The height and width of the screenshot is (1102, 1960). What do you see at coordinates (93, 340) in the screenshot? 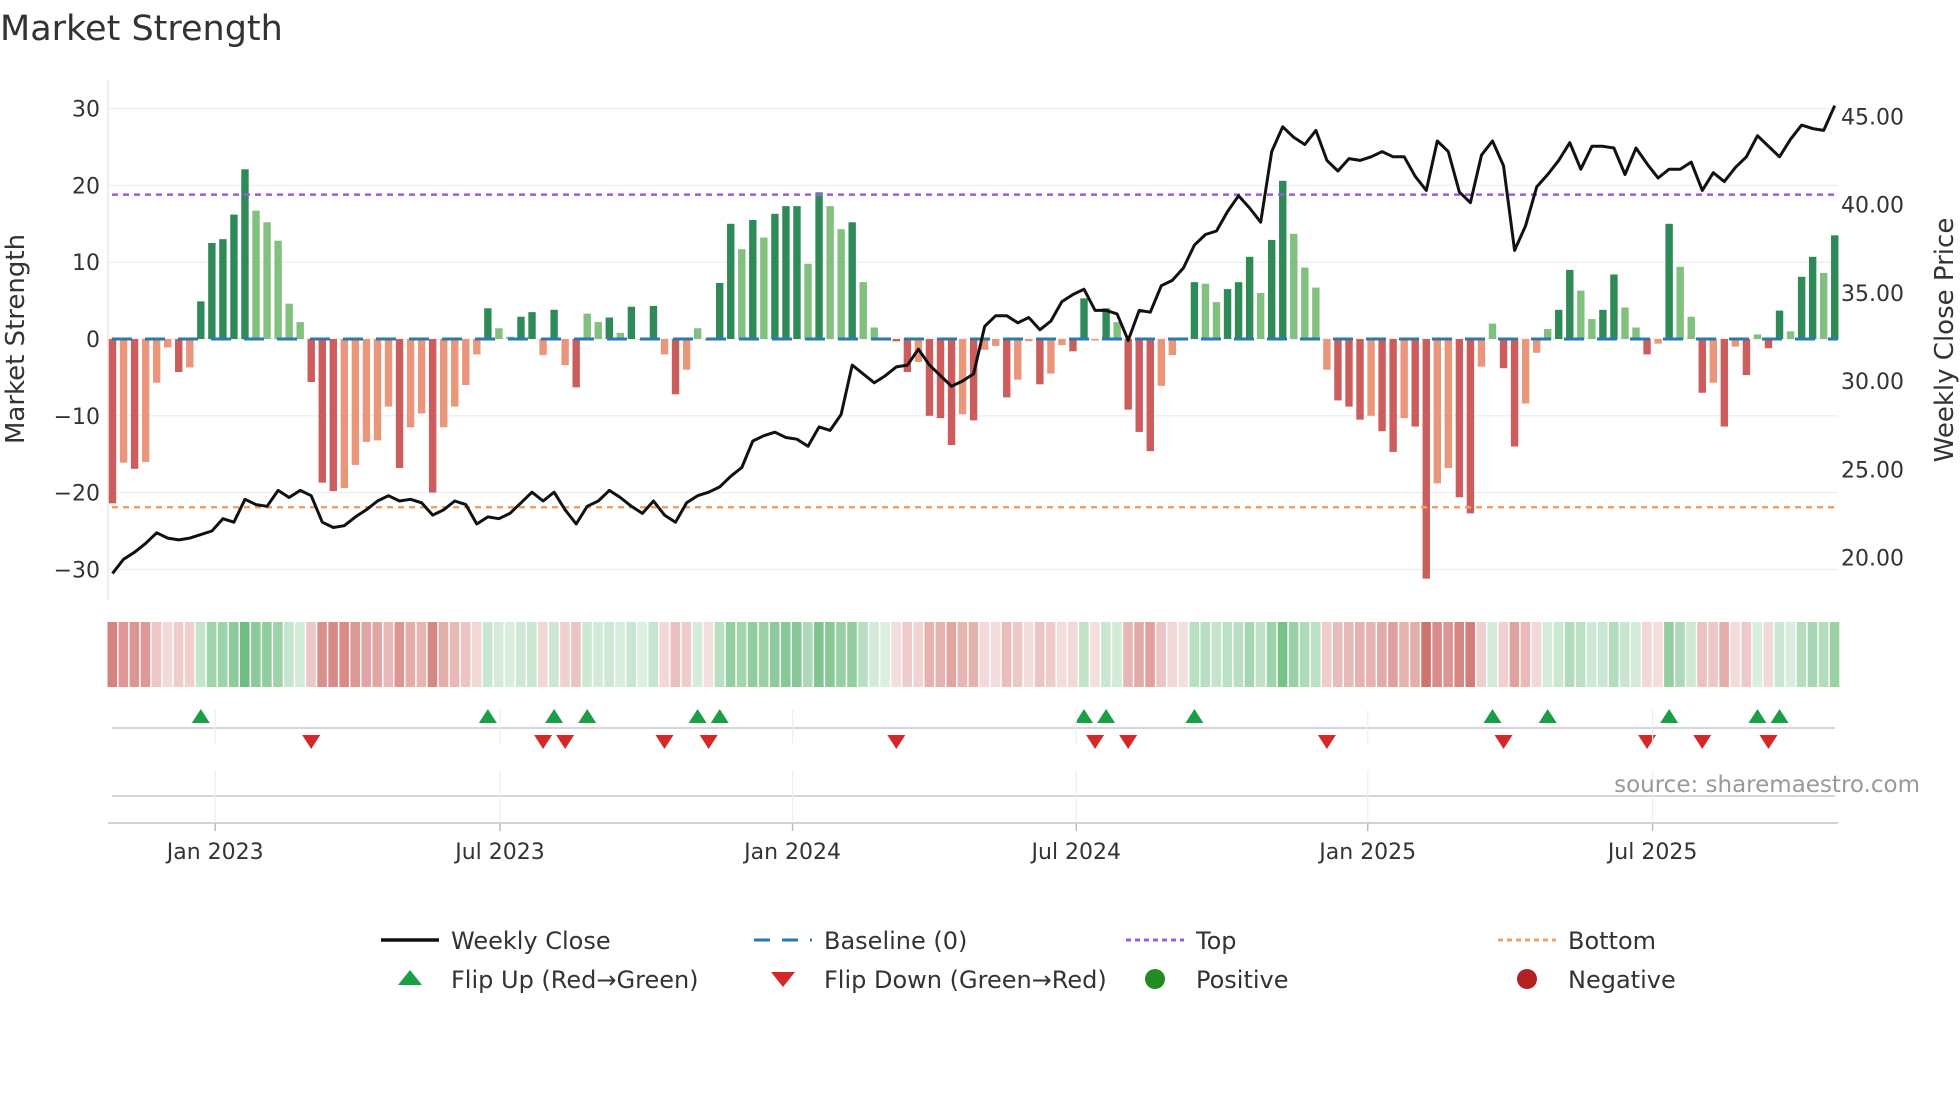
I see `y-tick-label: 0` at bounding box center [93, 340].